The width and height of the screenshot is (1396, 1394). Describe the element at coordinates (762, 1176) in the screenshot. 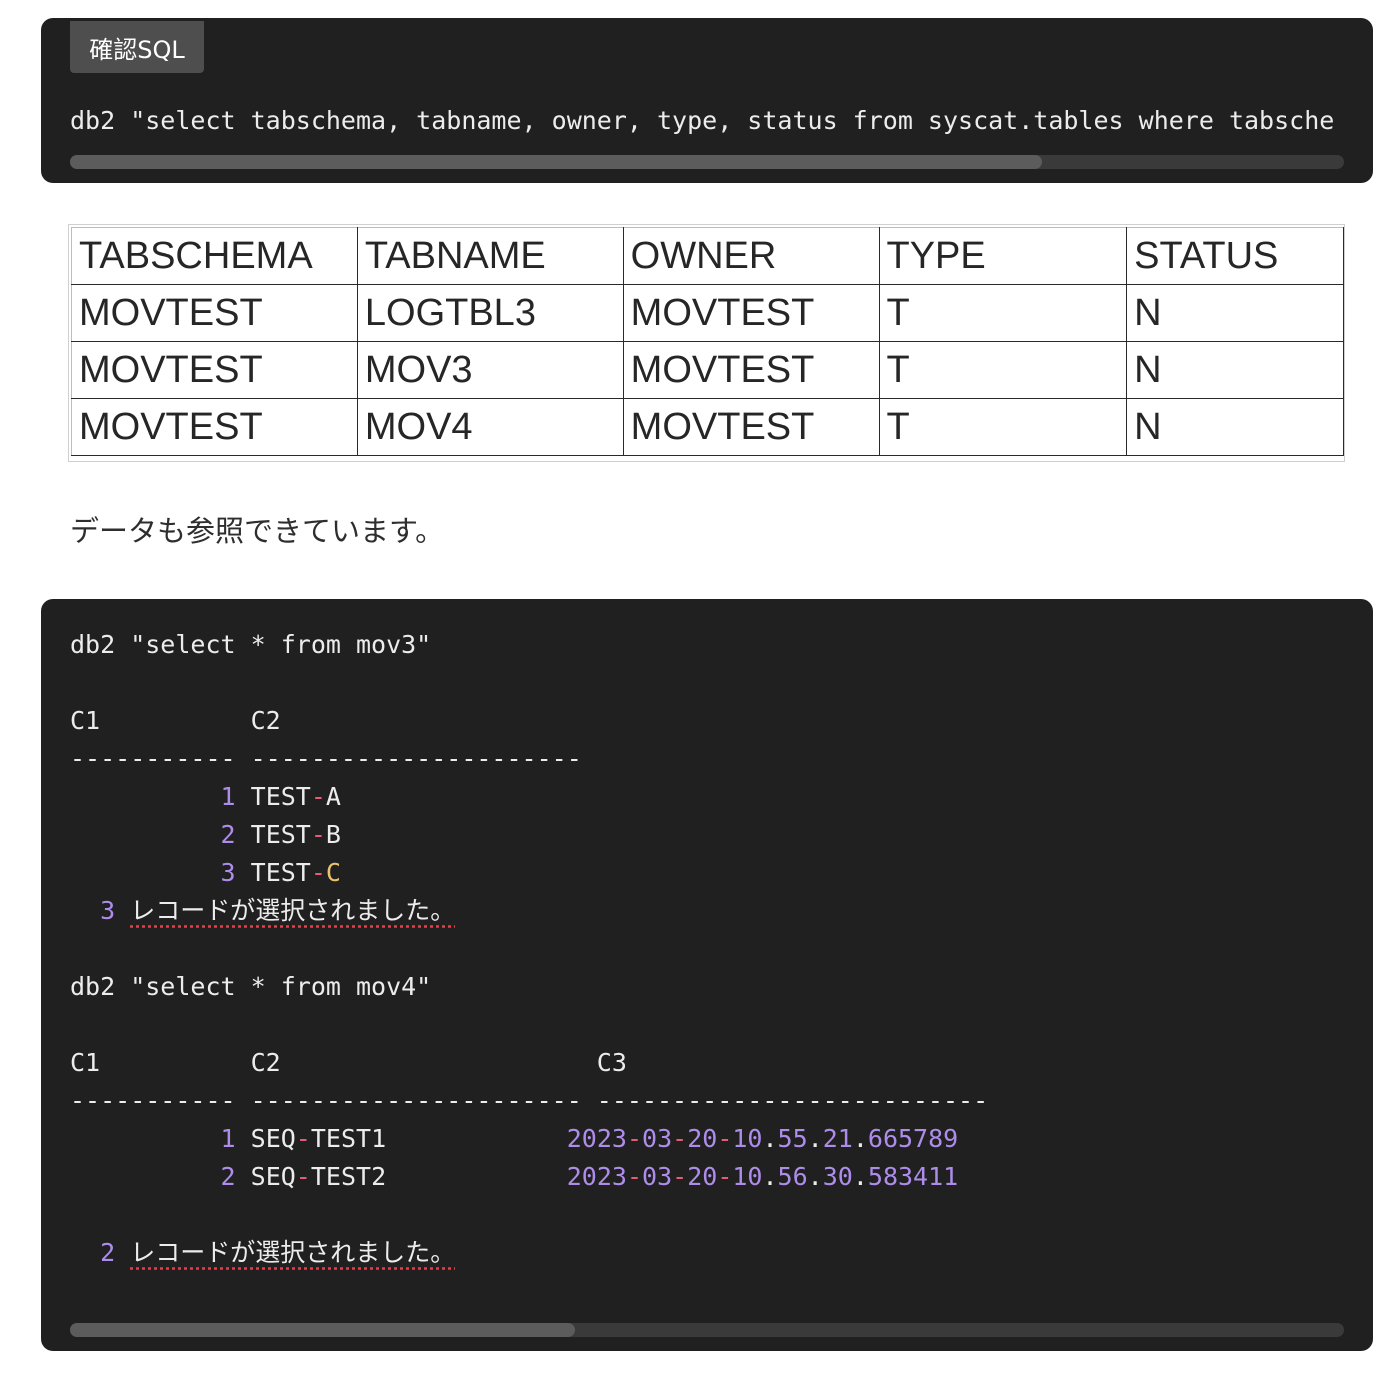

I see `row-value-c3: 2023-03-20-10.56.30.583411` at that location.